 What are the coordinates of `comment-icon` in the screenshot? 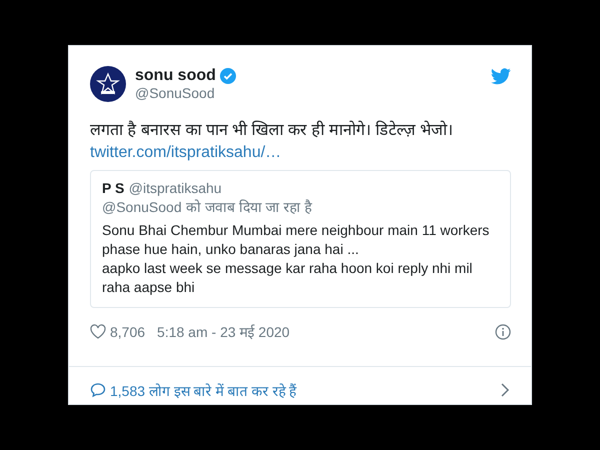 It's located at (98, 390).